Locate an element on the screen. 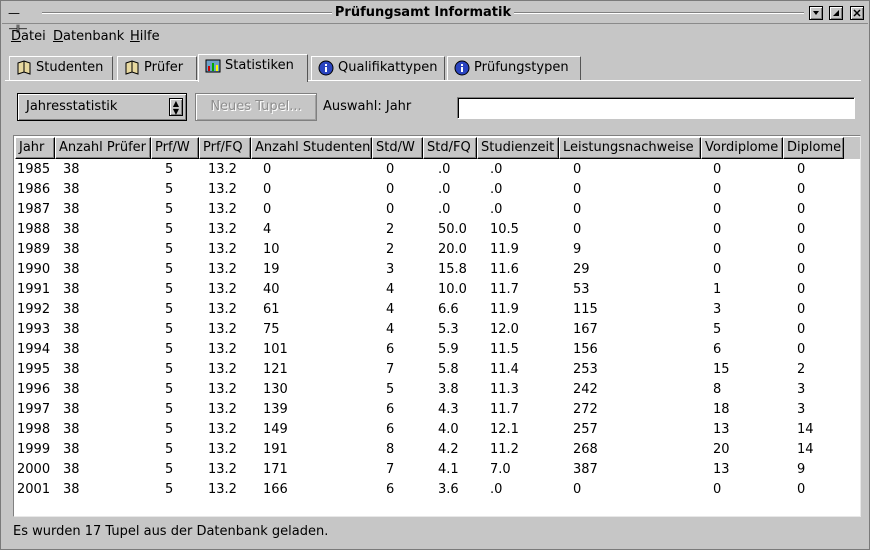 The width and height of the screenshot is (870, 550). table-cell: 149 is located at coordinates (275, 429).